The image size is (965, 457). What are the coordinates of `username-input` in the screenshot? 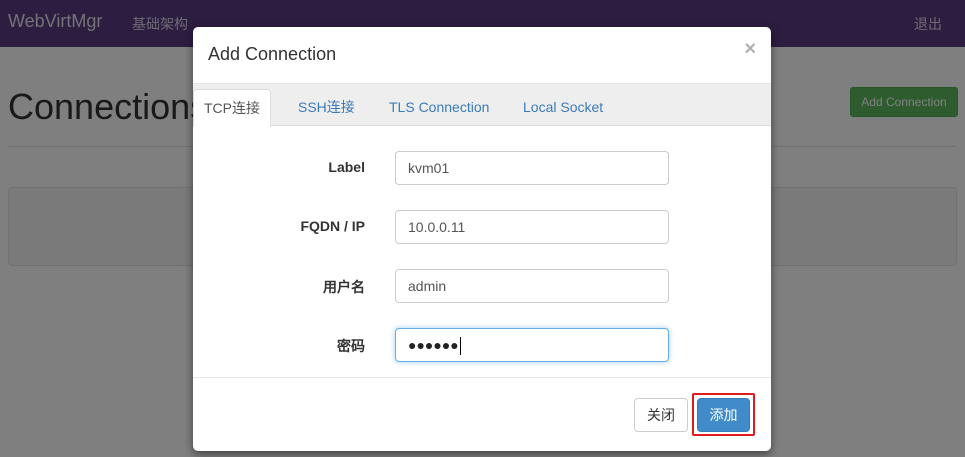 It's located at (532, 286).